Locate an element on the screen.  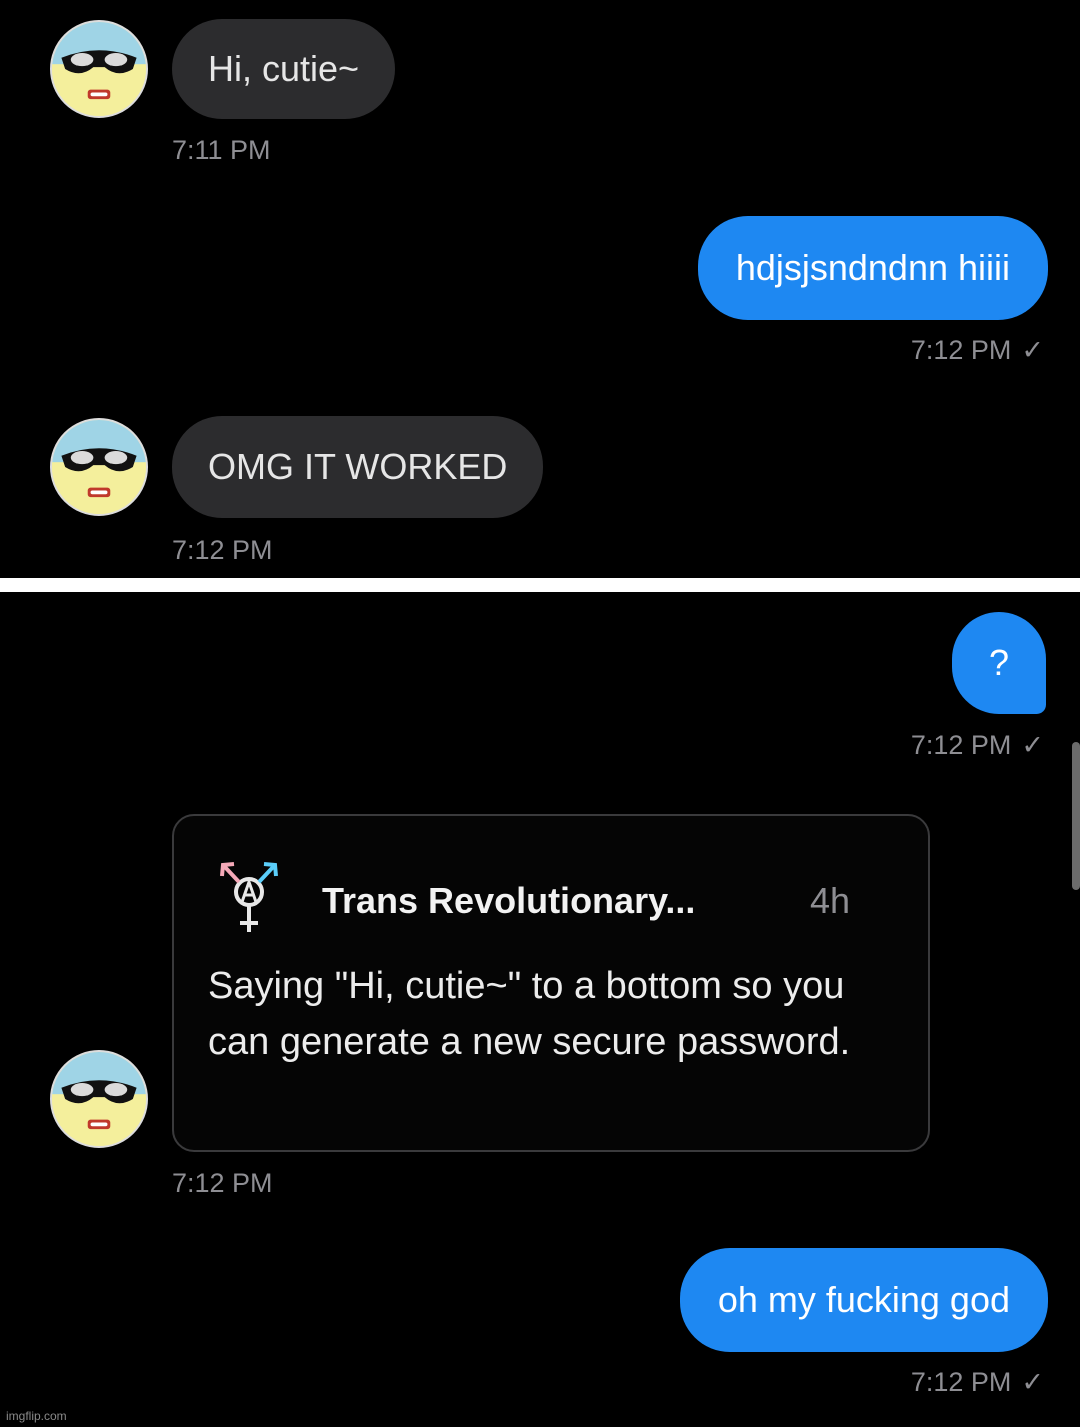
message-bubble-outgoing: hdjsjsndndnn hiiii is located at coordinates (872, 268).